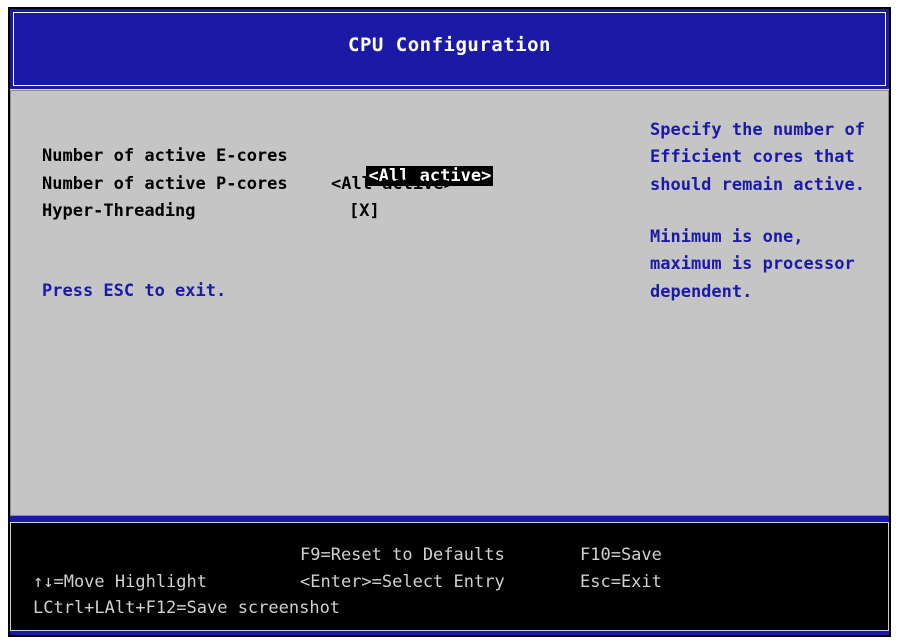 The height and width of the screenshot is (644, 899). I want to click on page-title: CPU Configuration, so click(449, 45).